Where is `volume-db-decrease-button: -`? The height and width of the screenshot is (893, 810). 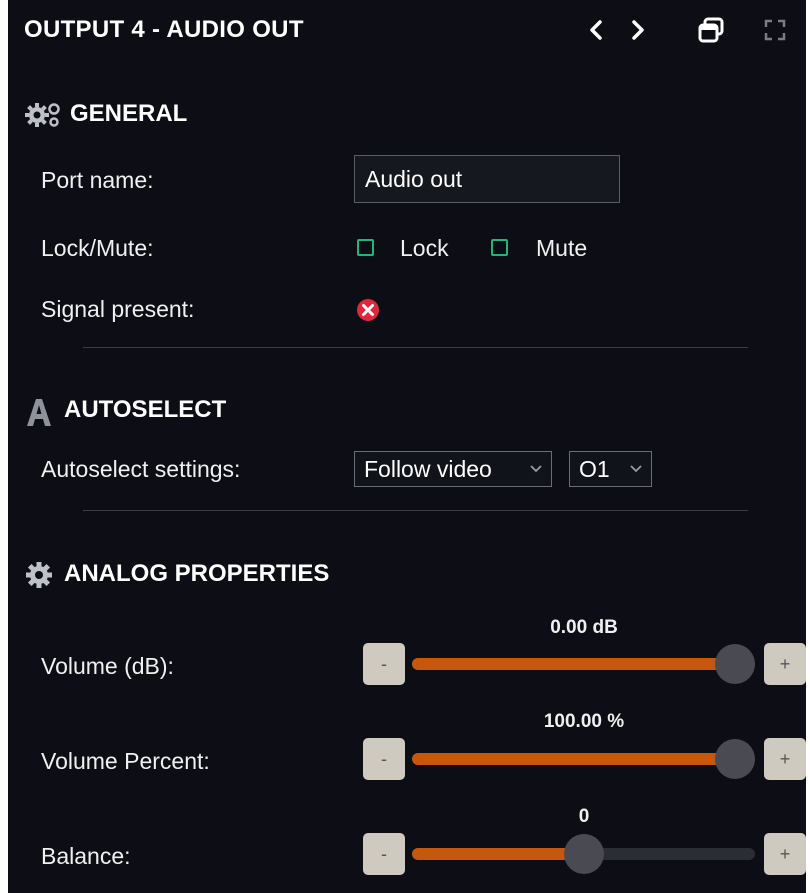
volume-db-decrease-button: - is located at coordinates (384, 664).